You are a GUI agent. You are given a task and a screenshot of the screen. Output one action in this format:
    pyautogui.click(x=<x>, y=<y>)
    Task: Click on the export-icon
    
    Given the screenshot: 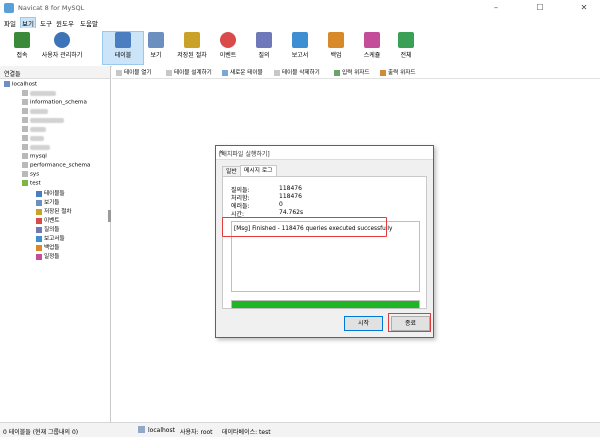 What is the action you would take?
    pyautogui.click(x=383, y=72)
    